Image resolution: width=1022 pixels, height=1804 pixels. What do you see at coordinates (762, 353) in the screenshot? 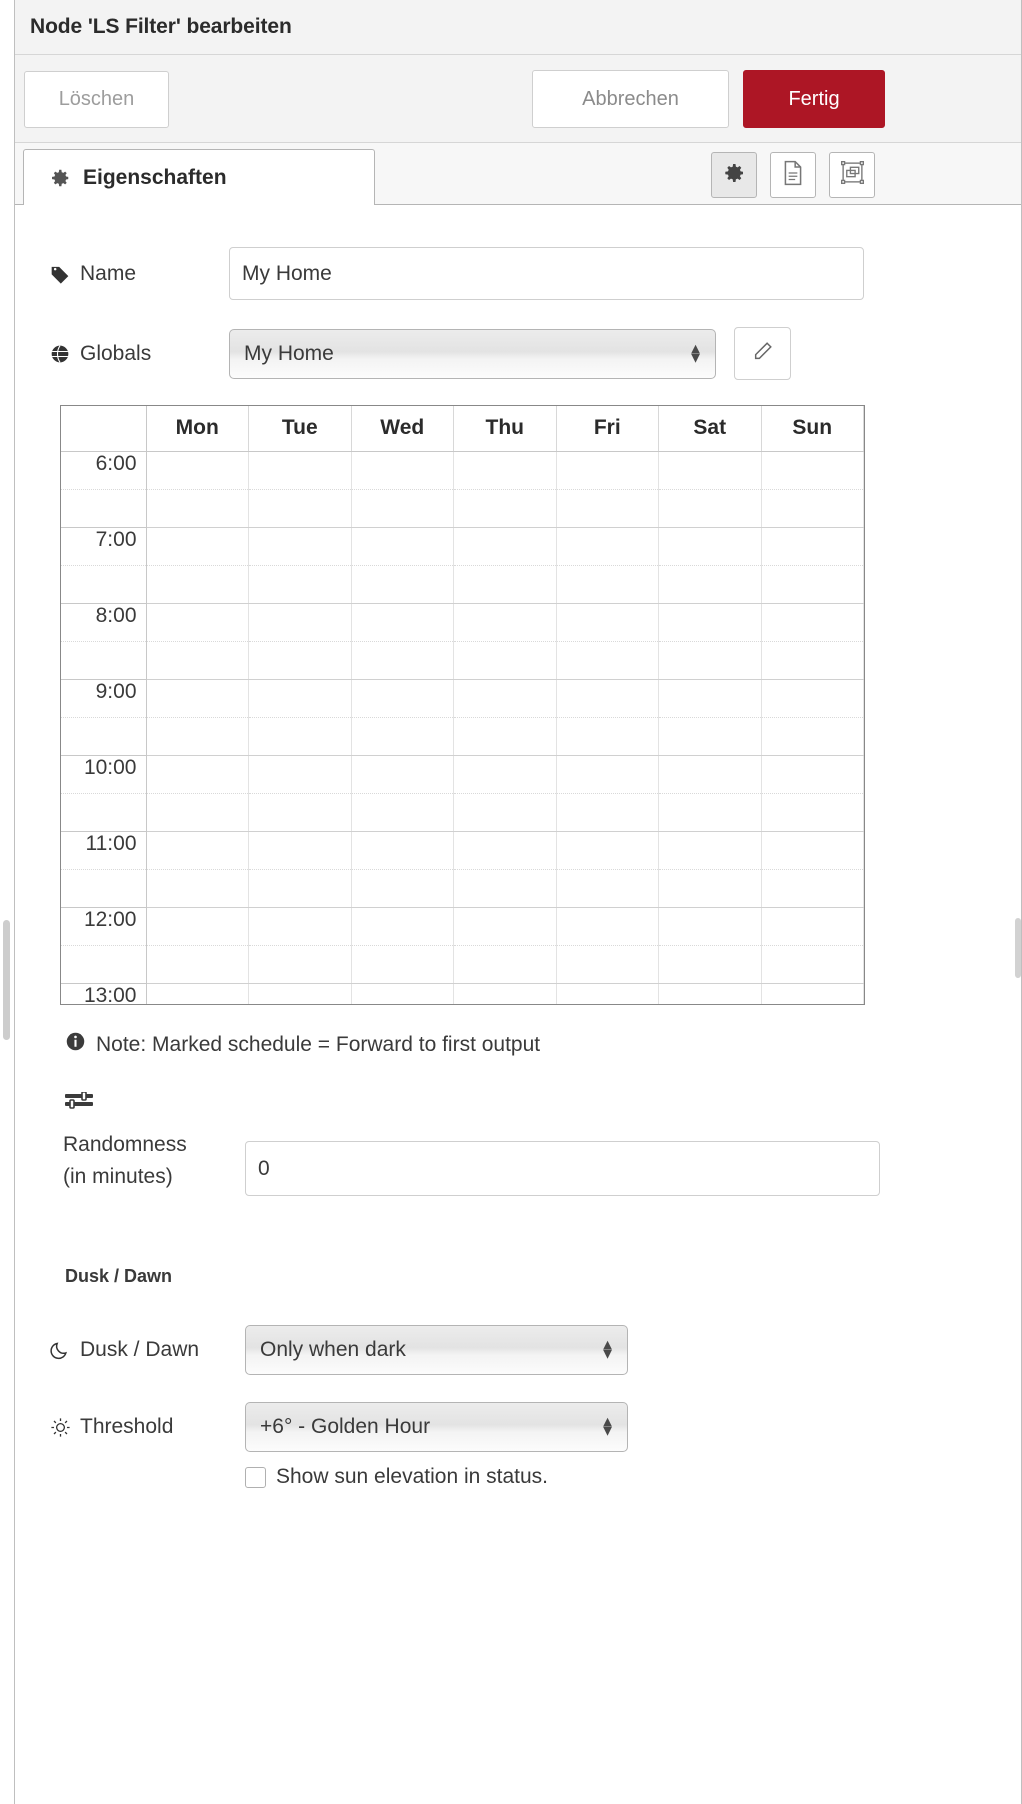
I see `edit-globals-button` at bounding box center [762, 353].